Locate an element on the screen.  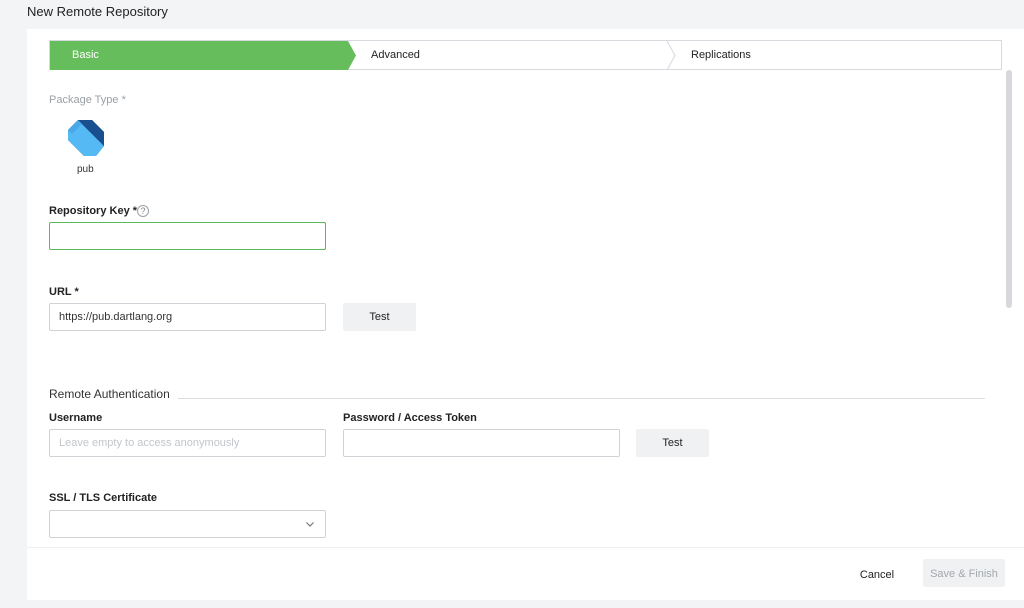
ssl-certificate-select is located at coordinates (187, 524).